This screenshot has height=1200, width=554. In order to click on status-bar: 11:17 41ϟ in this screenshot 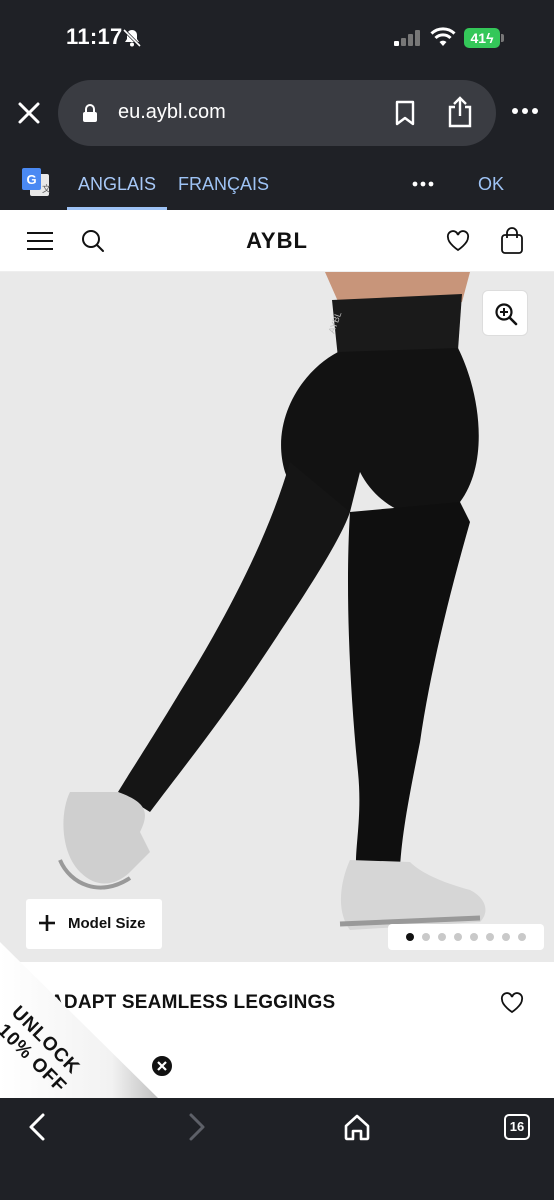, I will do `click(277, 39)`.